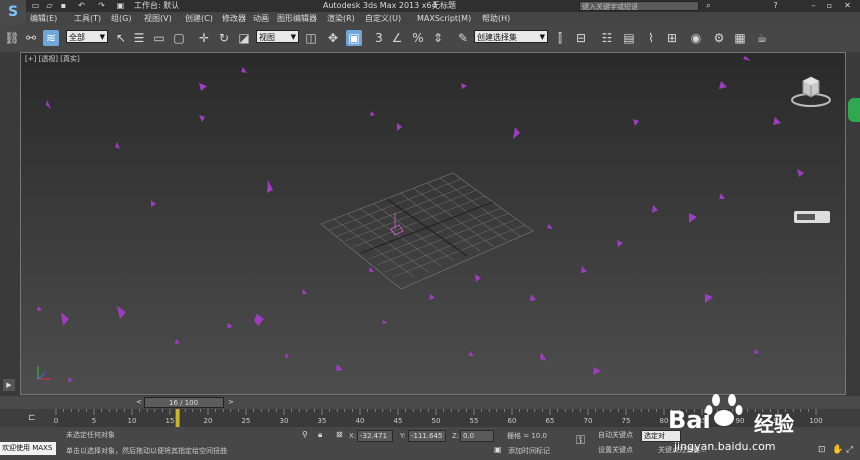 Image resolution: width=860 pixels, height=460 pixels. I want to click on grid-size: 栅格 = 10.0, so click(527, 436).